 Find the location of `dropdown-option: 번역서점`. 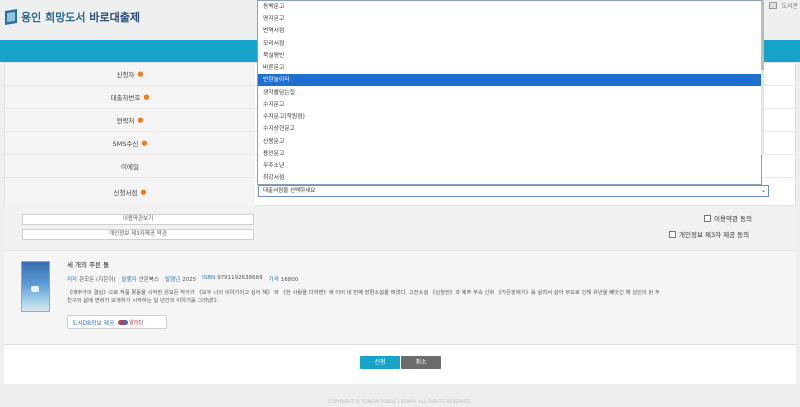

dropdown-option: 번역서점 is located at coordinates (509, 31).